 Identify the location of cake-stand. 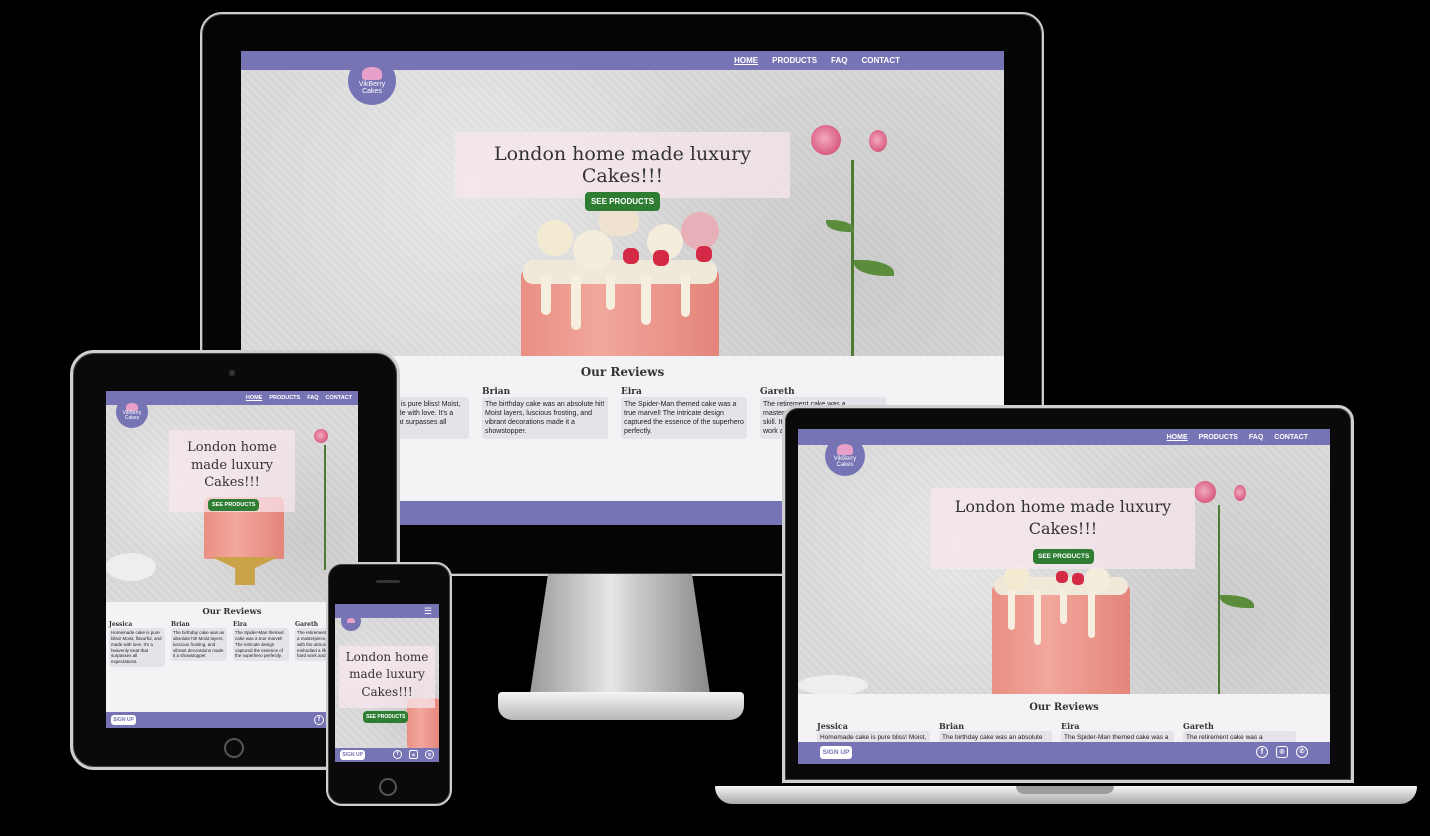
(245, 571).